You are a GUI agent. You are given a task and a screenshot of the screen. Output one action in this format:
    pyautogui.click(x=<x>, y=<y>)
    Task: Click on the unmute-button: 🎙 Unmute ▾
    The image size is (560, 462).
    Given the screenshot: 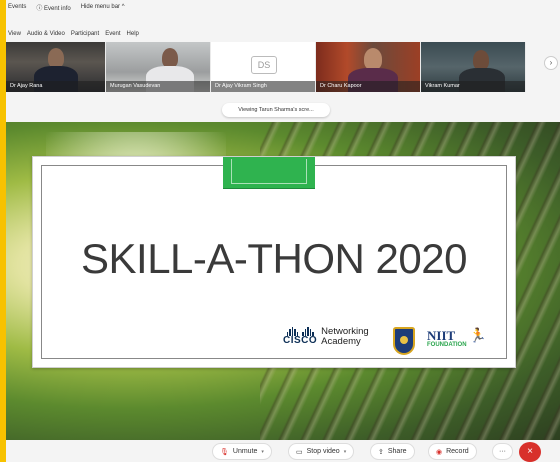 What is the action you would take?
    pyautogui.click(x=242, y=451)
    